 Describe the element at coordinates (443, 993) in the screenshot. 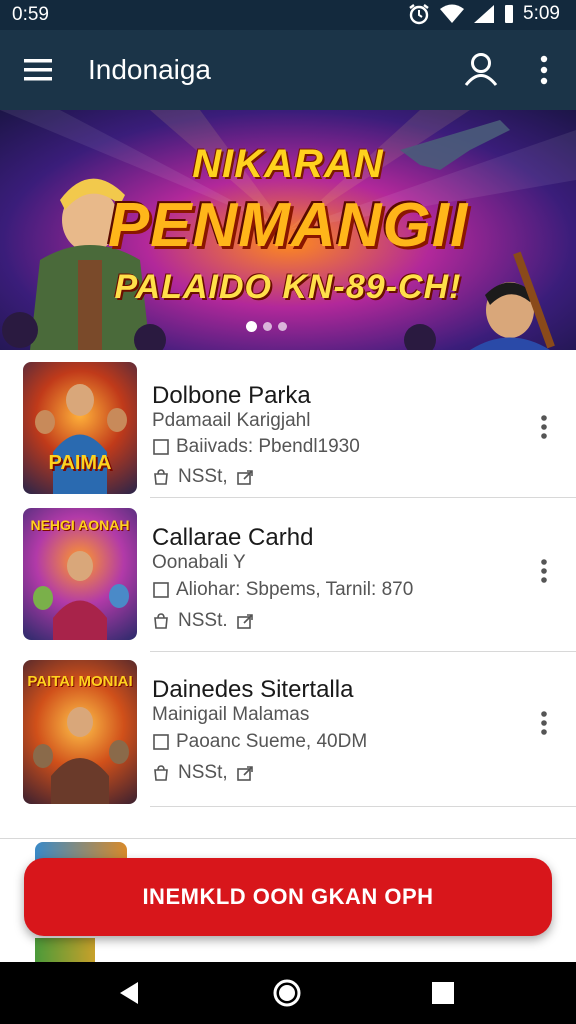

I see `recents-square-icon` at that location.